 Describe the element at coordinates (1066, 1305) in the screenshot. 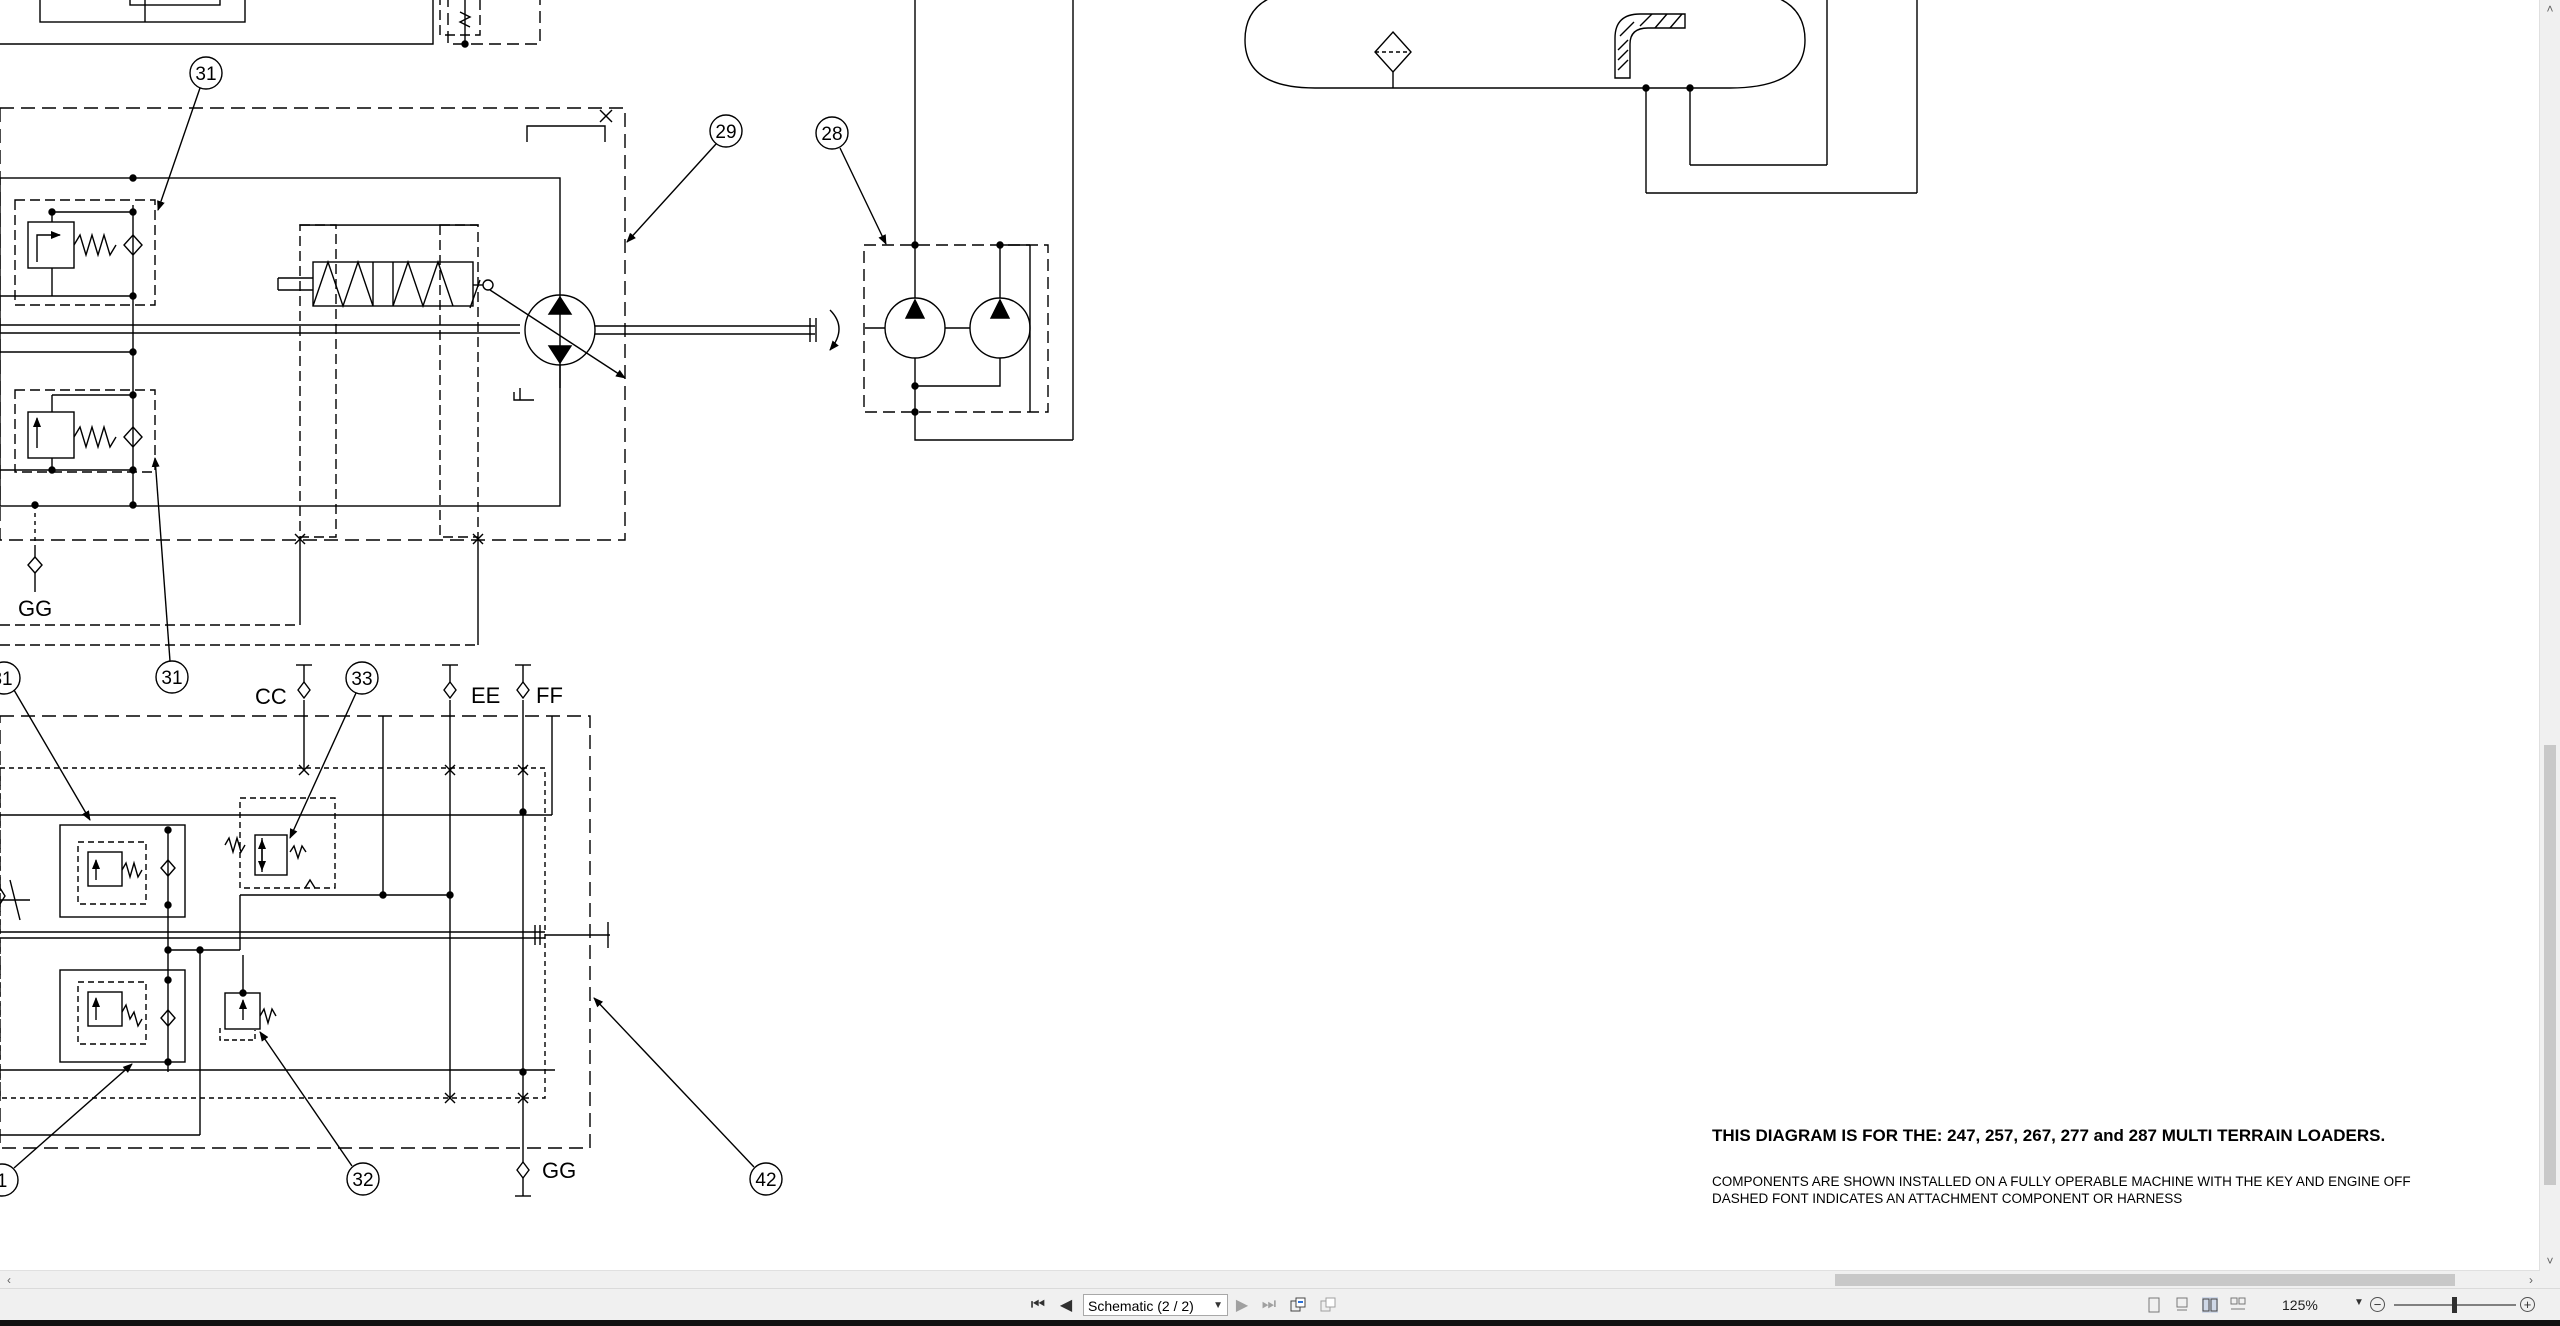

I see `prev-page-icon: ◀` at that location.